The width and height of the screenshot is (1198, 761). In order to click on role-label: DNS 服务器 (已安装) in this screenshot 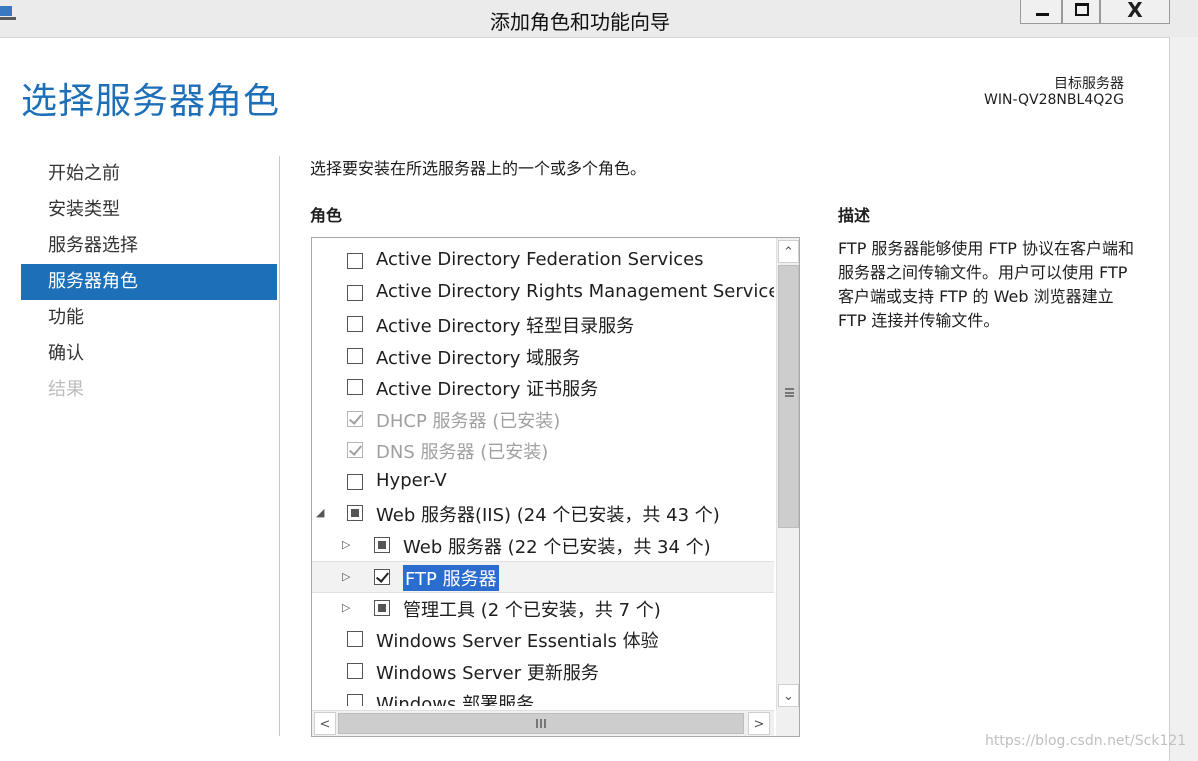, I will do `click(462, 452)`.